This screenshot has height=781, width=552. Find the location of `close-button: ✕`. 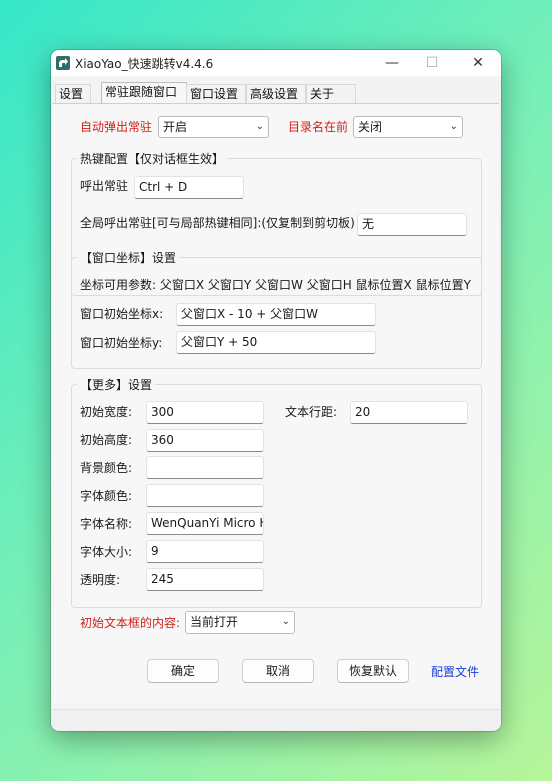

close-button: ✕ is located at coordinates (478, 63).